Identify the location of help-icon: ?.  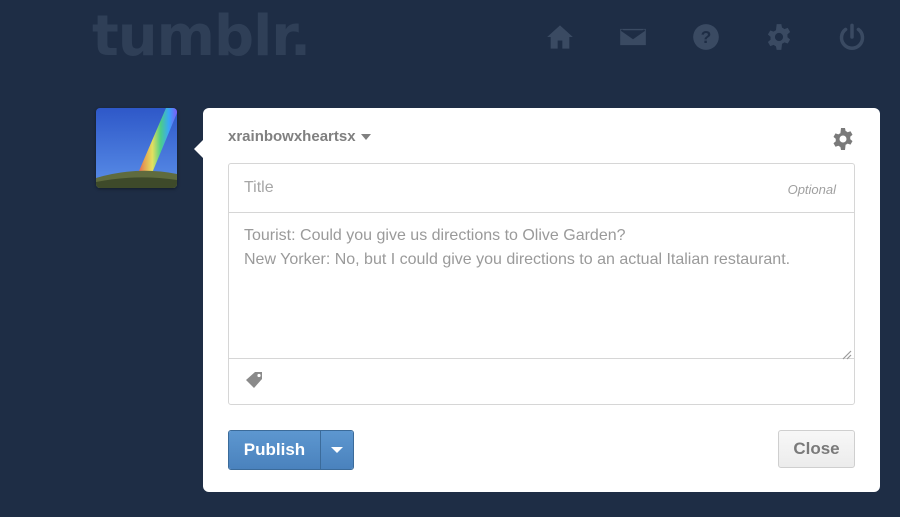
(706, 37).